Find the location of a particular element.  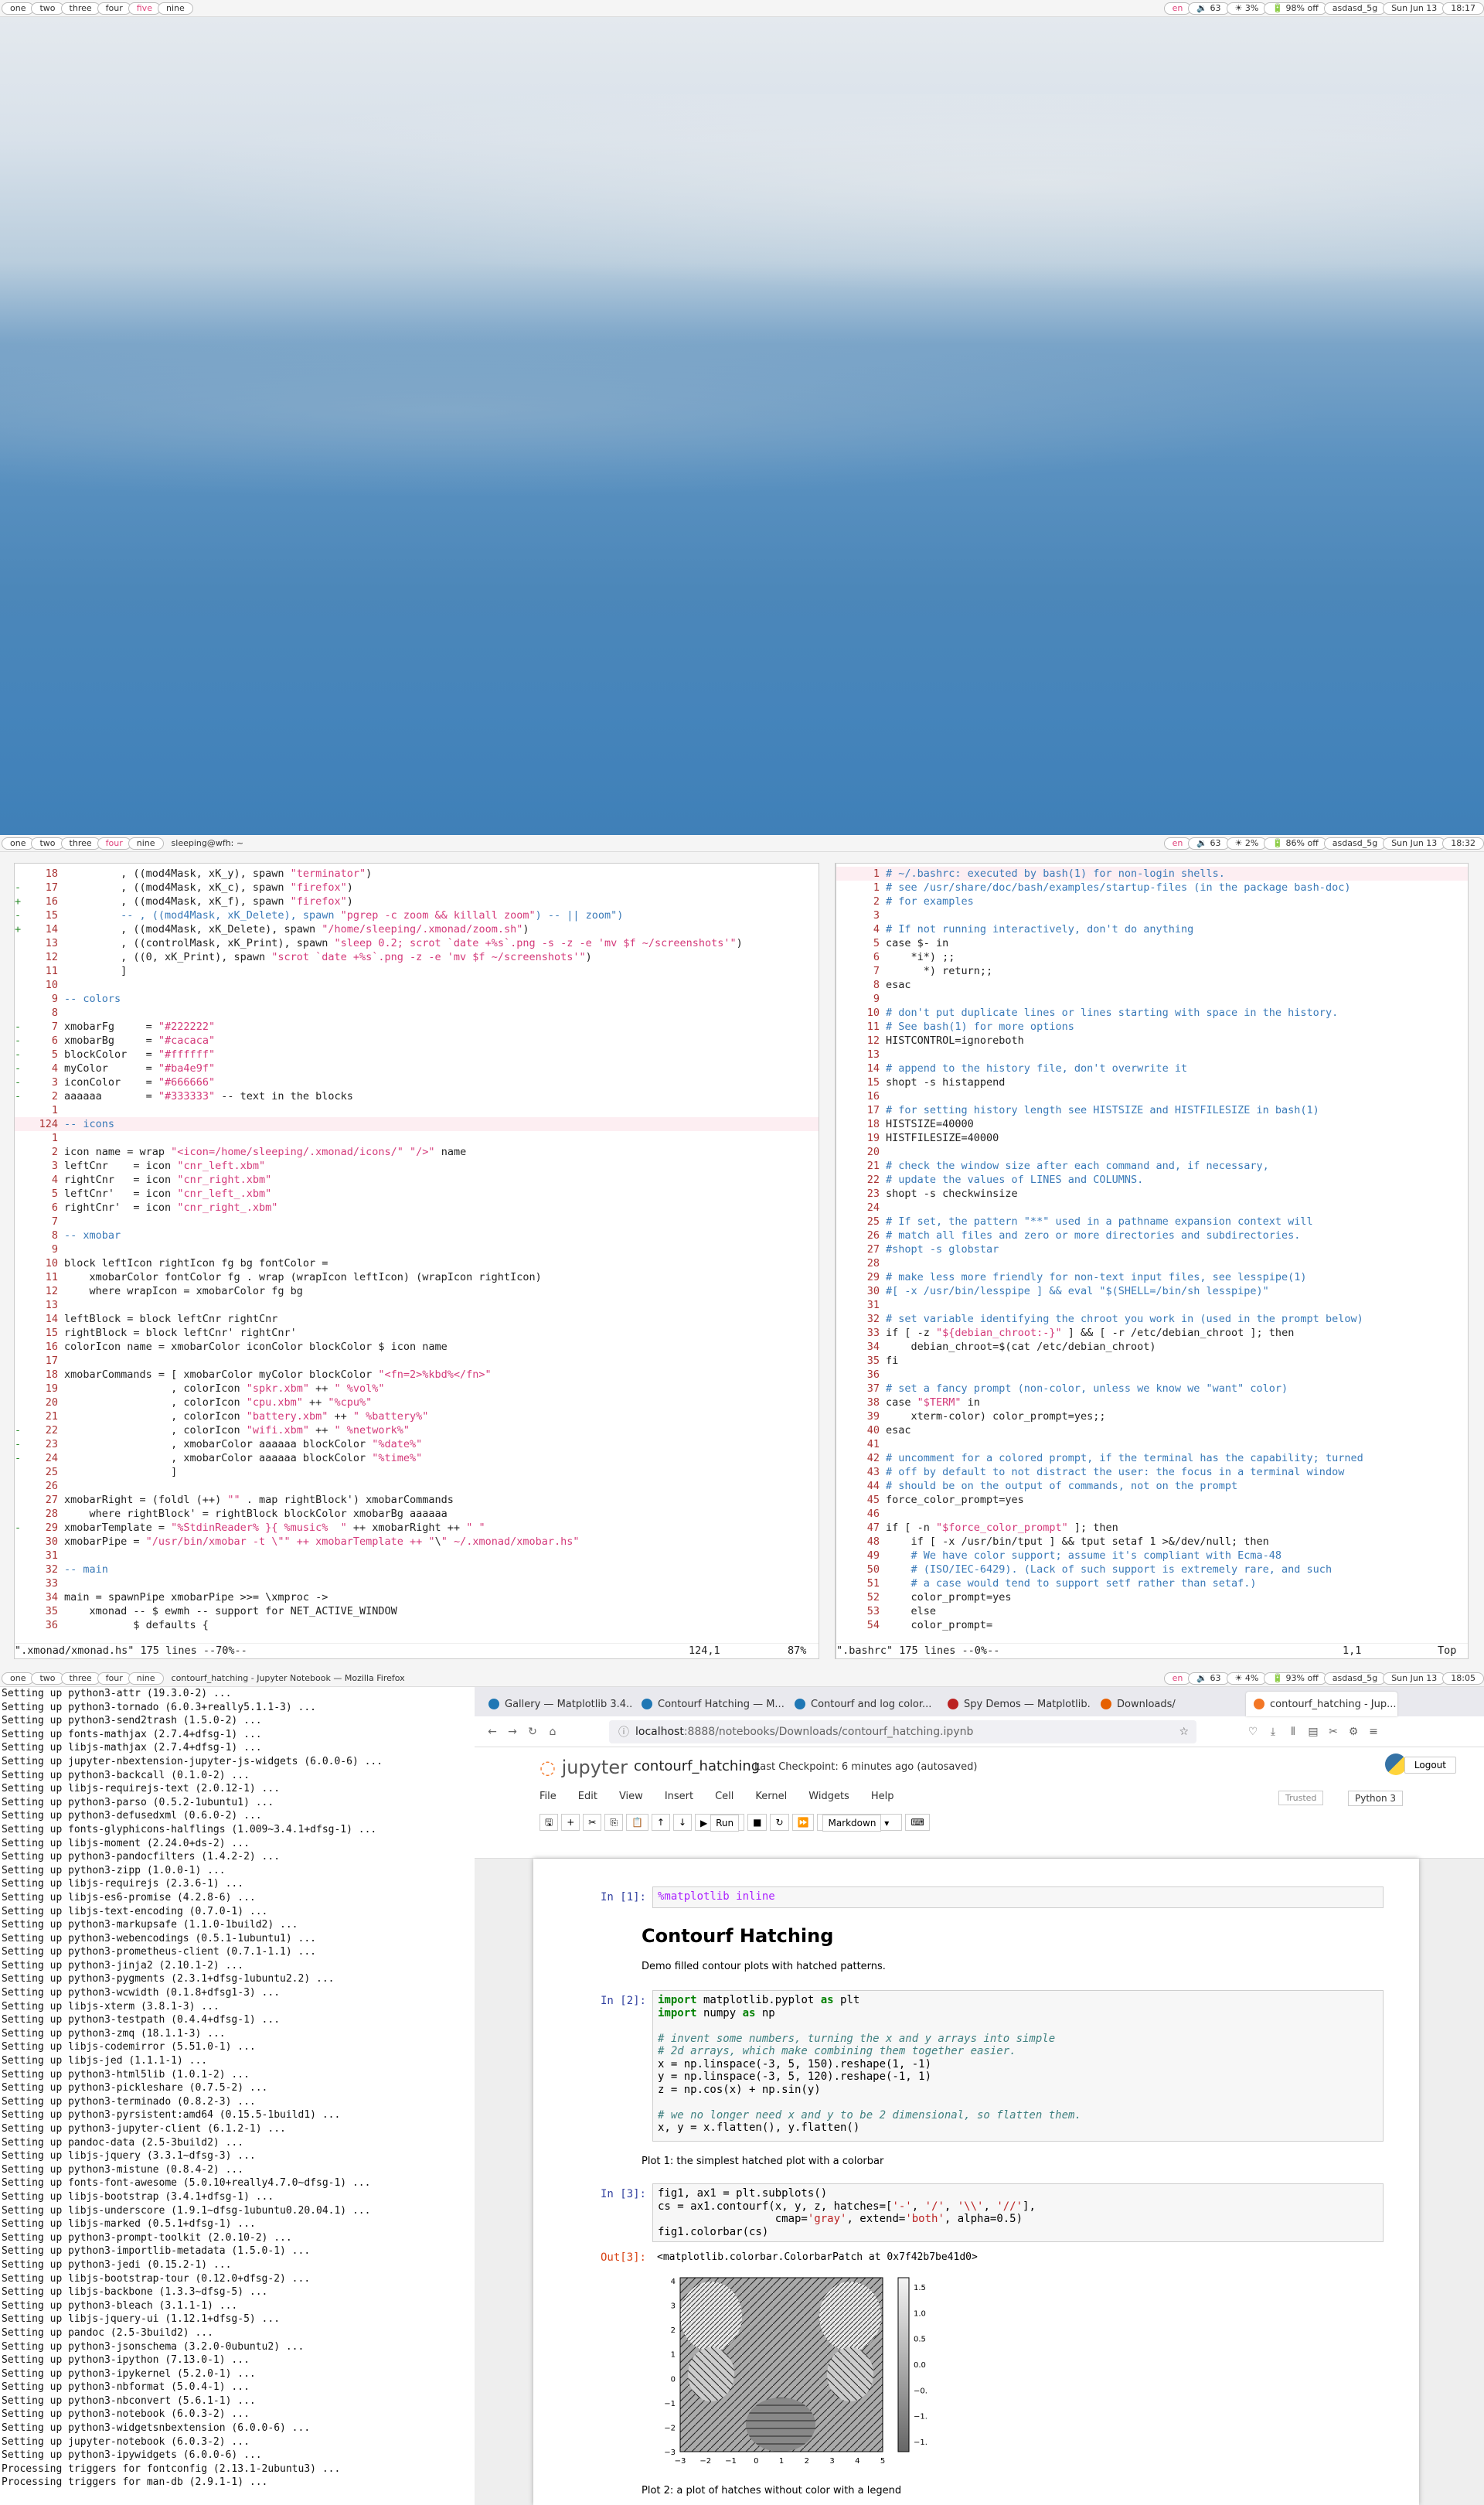

extensions-icon: ⚙ is located at coordinates (1353, 1732).